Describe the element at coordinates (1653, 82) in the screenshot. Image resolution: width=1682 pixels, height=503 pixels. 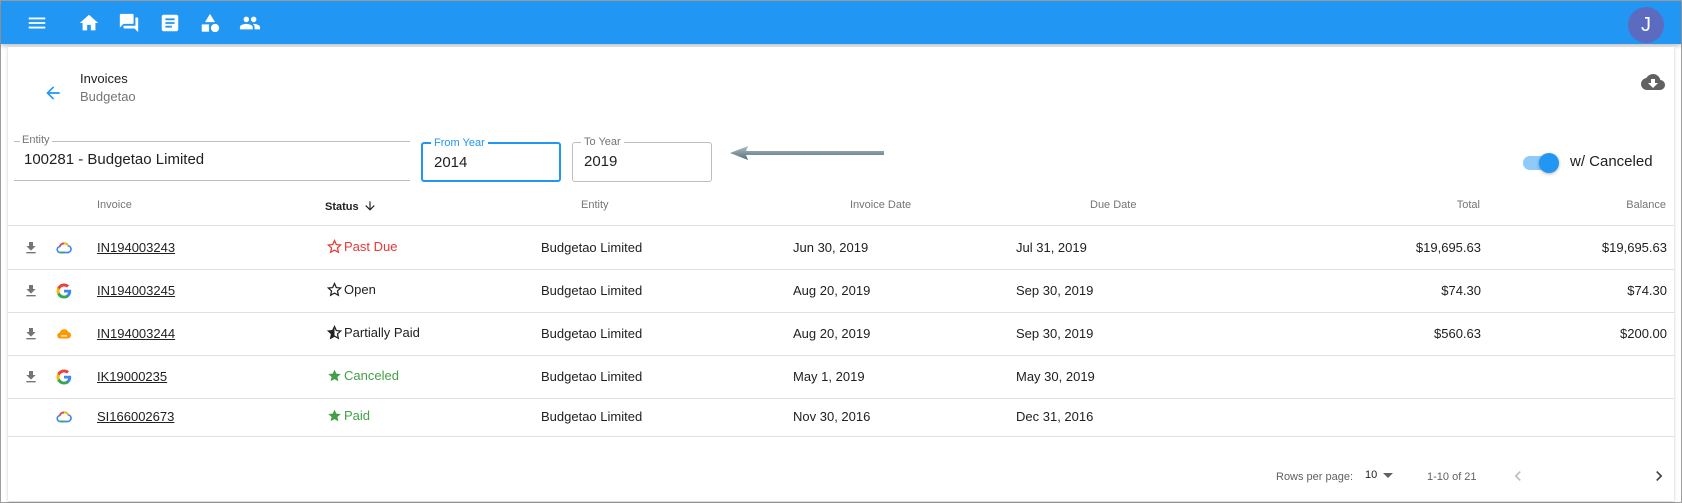
I see `cloud-download-icon` at that location.